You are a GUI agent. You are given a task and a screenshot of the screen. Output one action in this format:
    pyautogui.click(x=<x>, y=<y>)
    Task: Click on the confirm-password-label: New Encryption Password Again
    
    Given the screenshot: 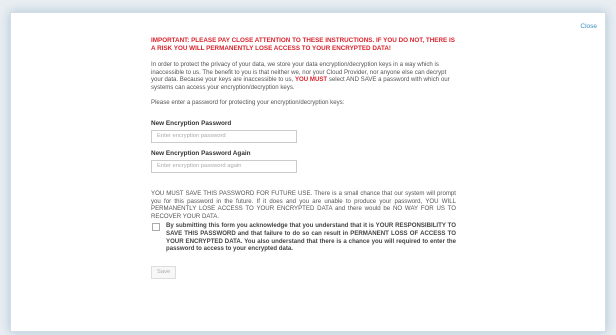 What is the action you would take?
    pyautogui.click(x=201, y=153)
    